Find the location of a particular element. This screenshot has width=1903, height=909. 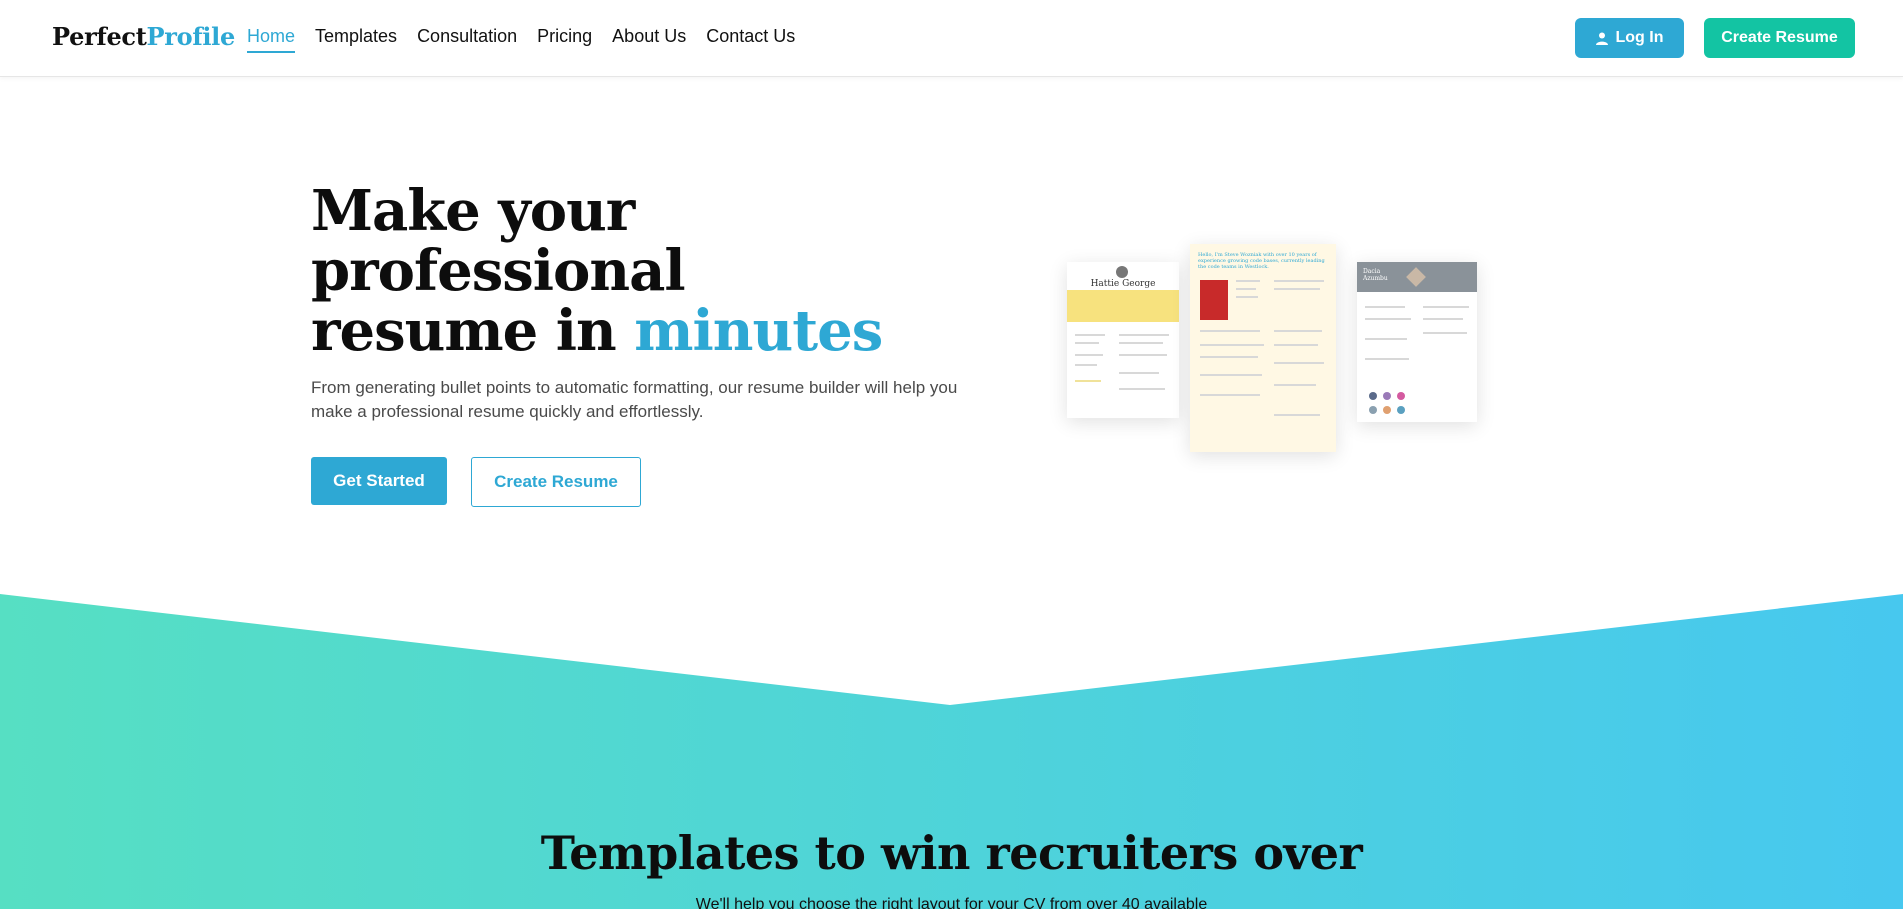

user-icon is located at coordinates (1601, 38).